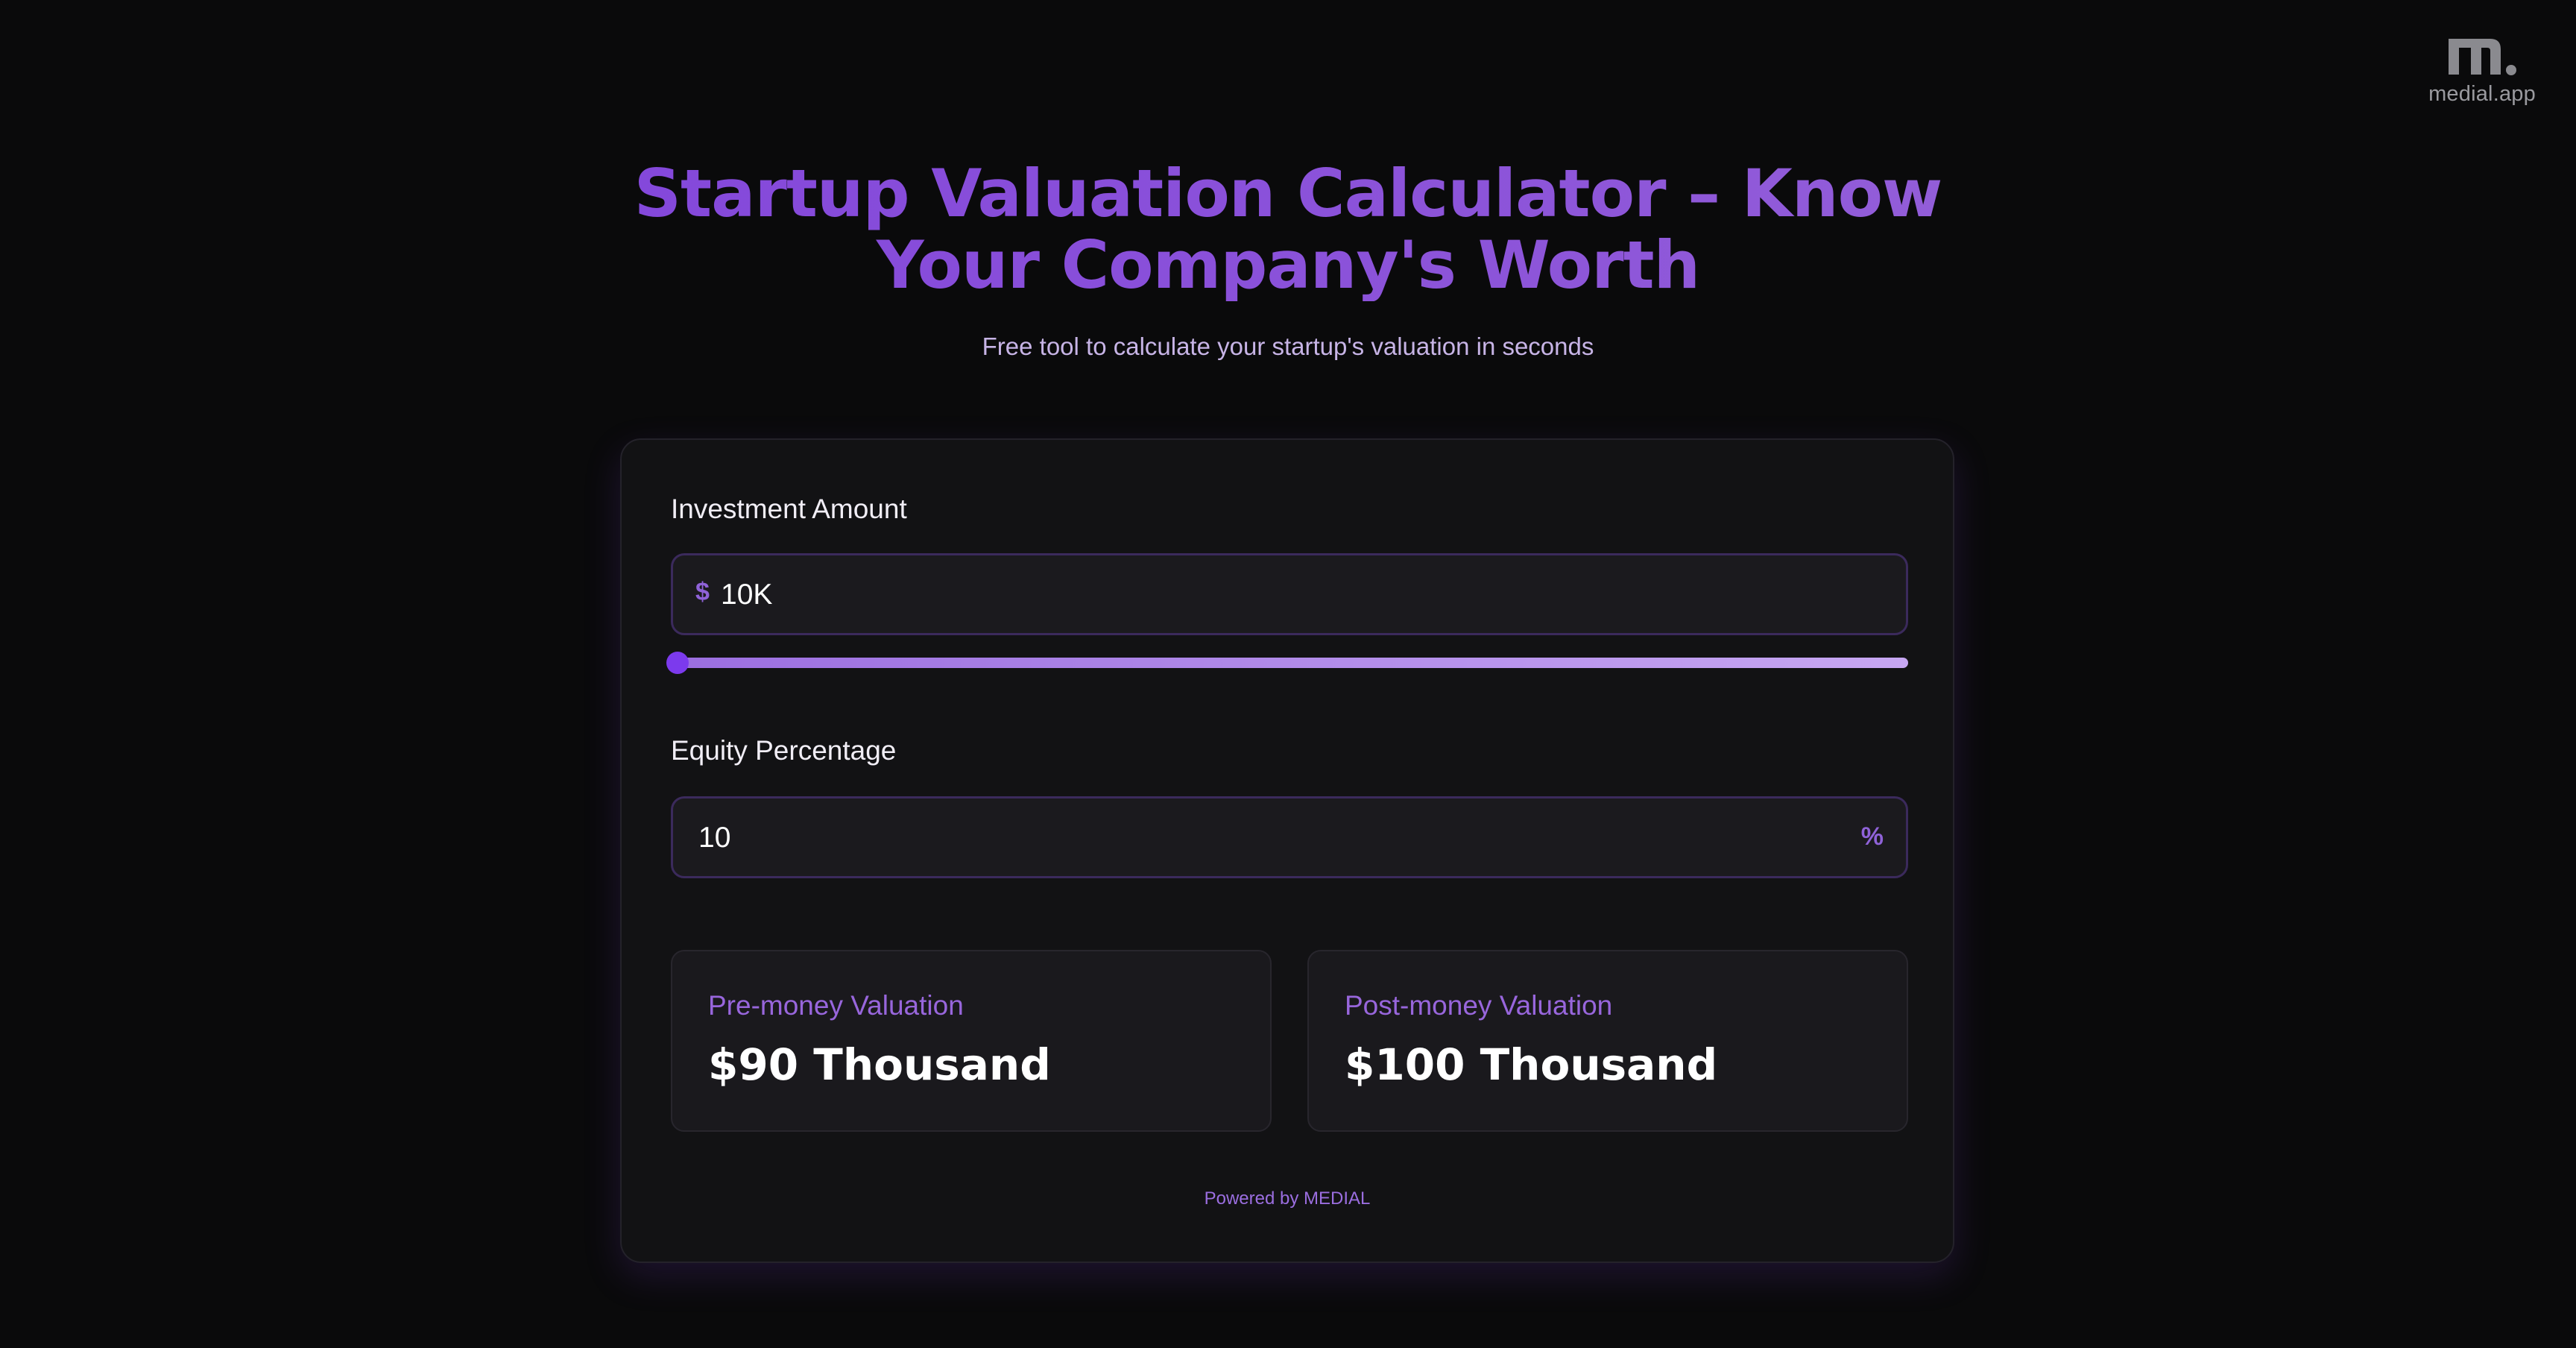  I want to click on investment-amount-slider, so click(1287, 663).